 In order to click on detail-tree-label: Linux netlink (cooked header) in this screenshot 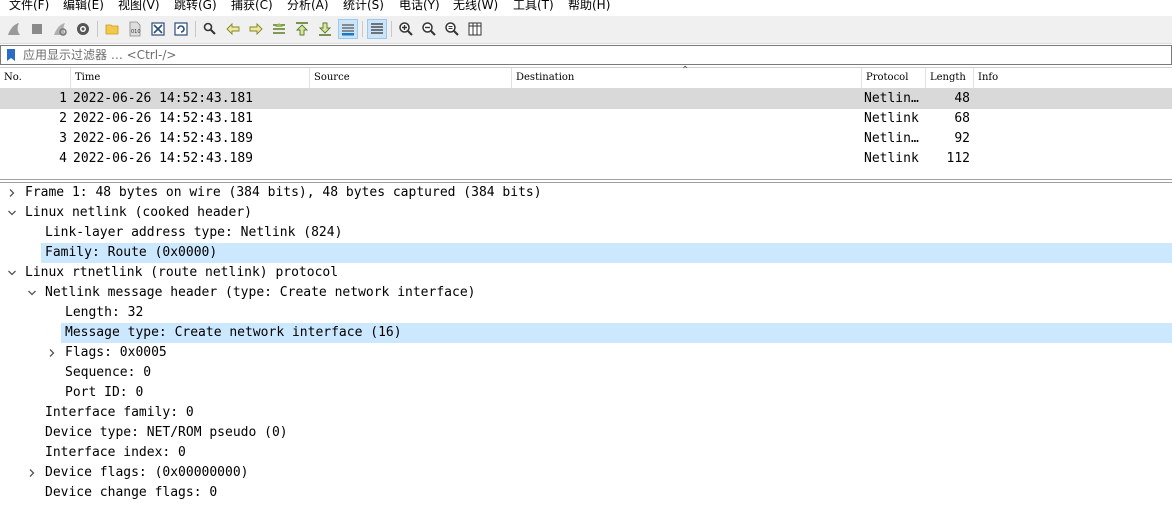, I will do `click(138, 212)`.